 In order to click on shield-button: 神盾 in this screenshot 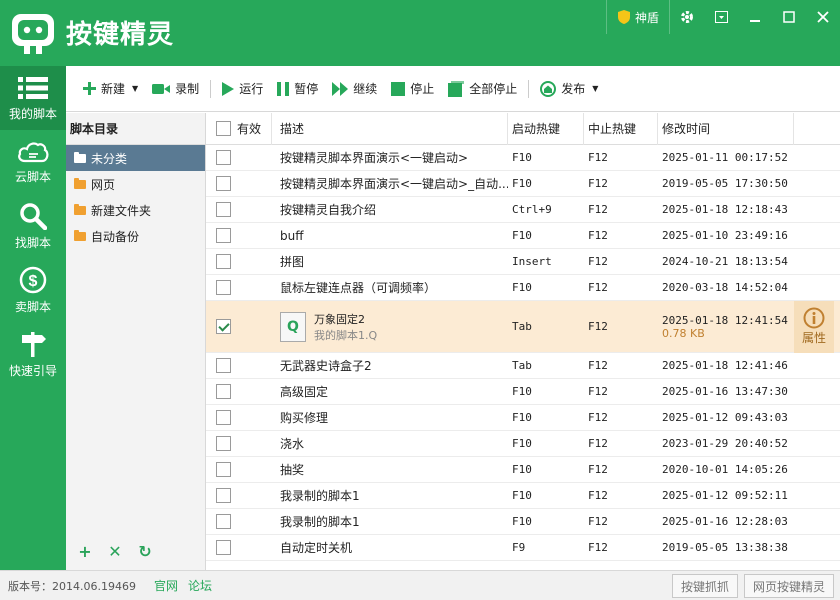, I will do `click(637, 17)`.